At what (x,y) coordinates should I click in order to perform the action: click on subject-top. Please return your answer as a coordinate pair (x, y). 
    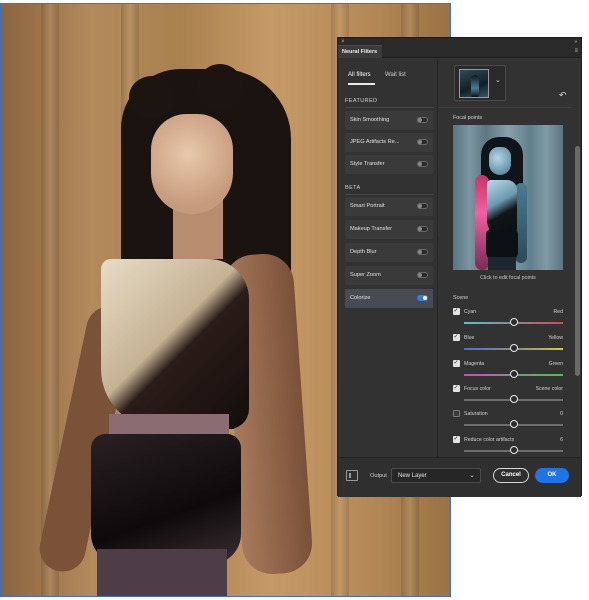
    Looking at the image, I should click on (175, 344).